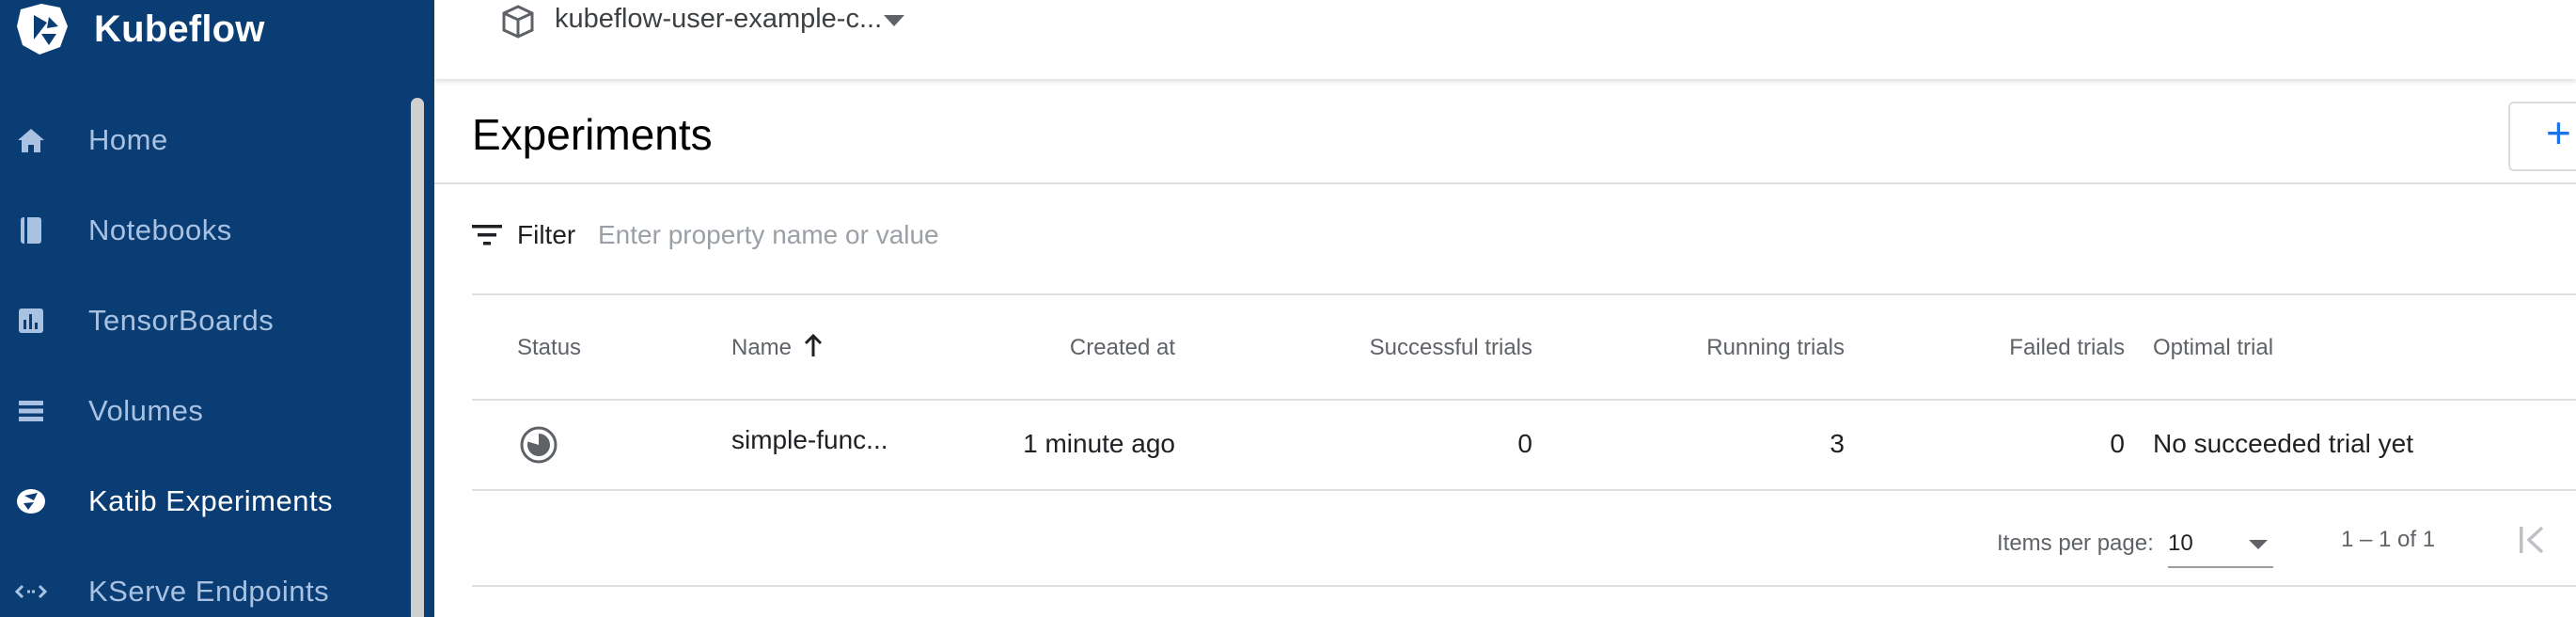 This screenshot has width=2576, height=617. What do you see at coordinates (814, 346) in the screenshot?
I see `sort-arrow-up-icon` at bounding box center [814, 346].